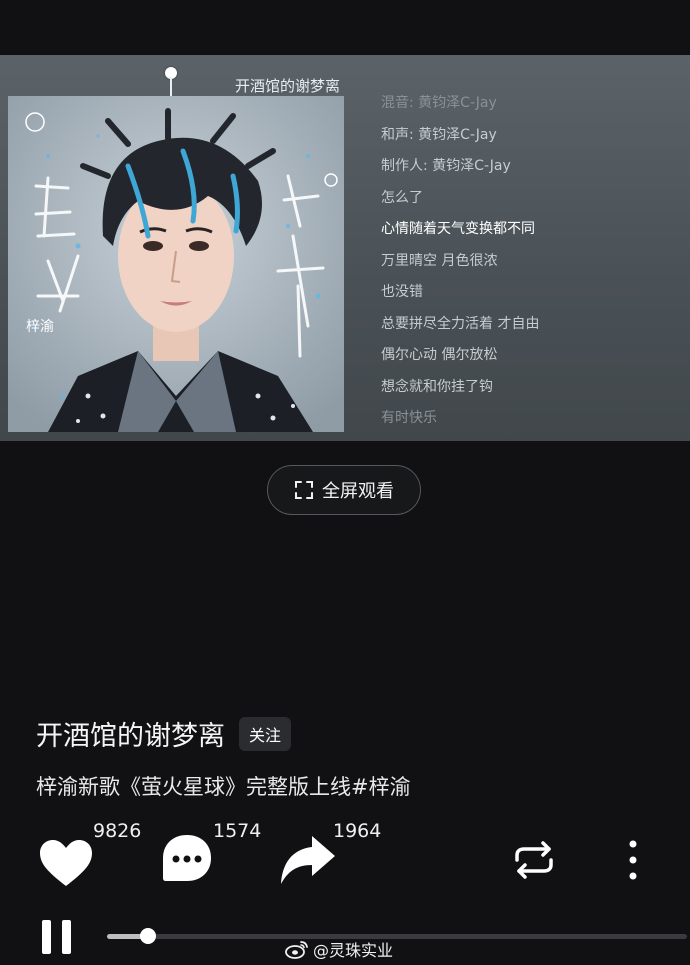 This screenshot has height=965, width=690. I want to click on lyric-line: 想念就和你挂了钩, so click(437, 386).